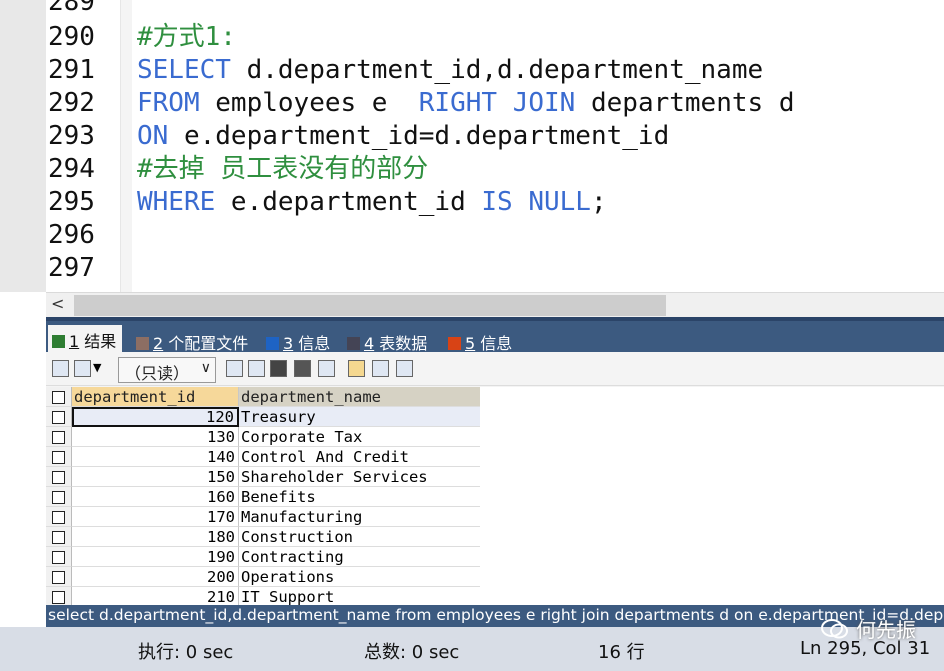 This screenshot has width=944, height=671. Describe the element at coordinates (272, 343) in the screenshot. I see `info-icon` at that location.